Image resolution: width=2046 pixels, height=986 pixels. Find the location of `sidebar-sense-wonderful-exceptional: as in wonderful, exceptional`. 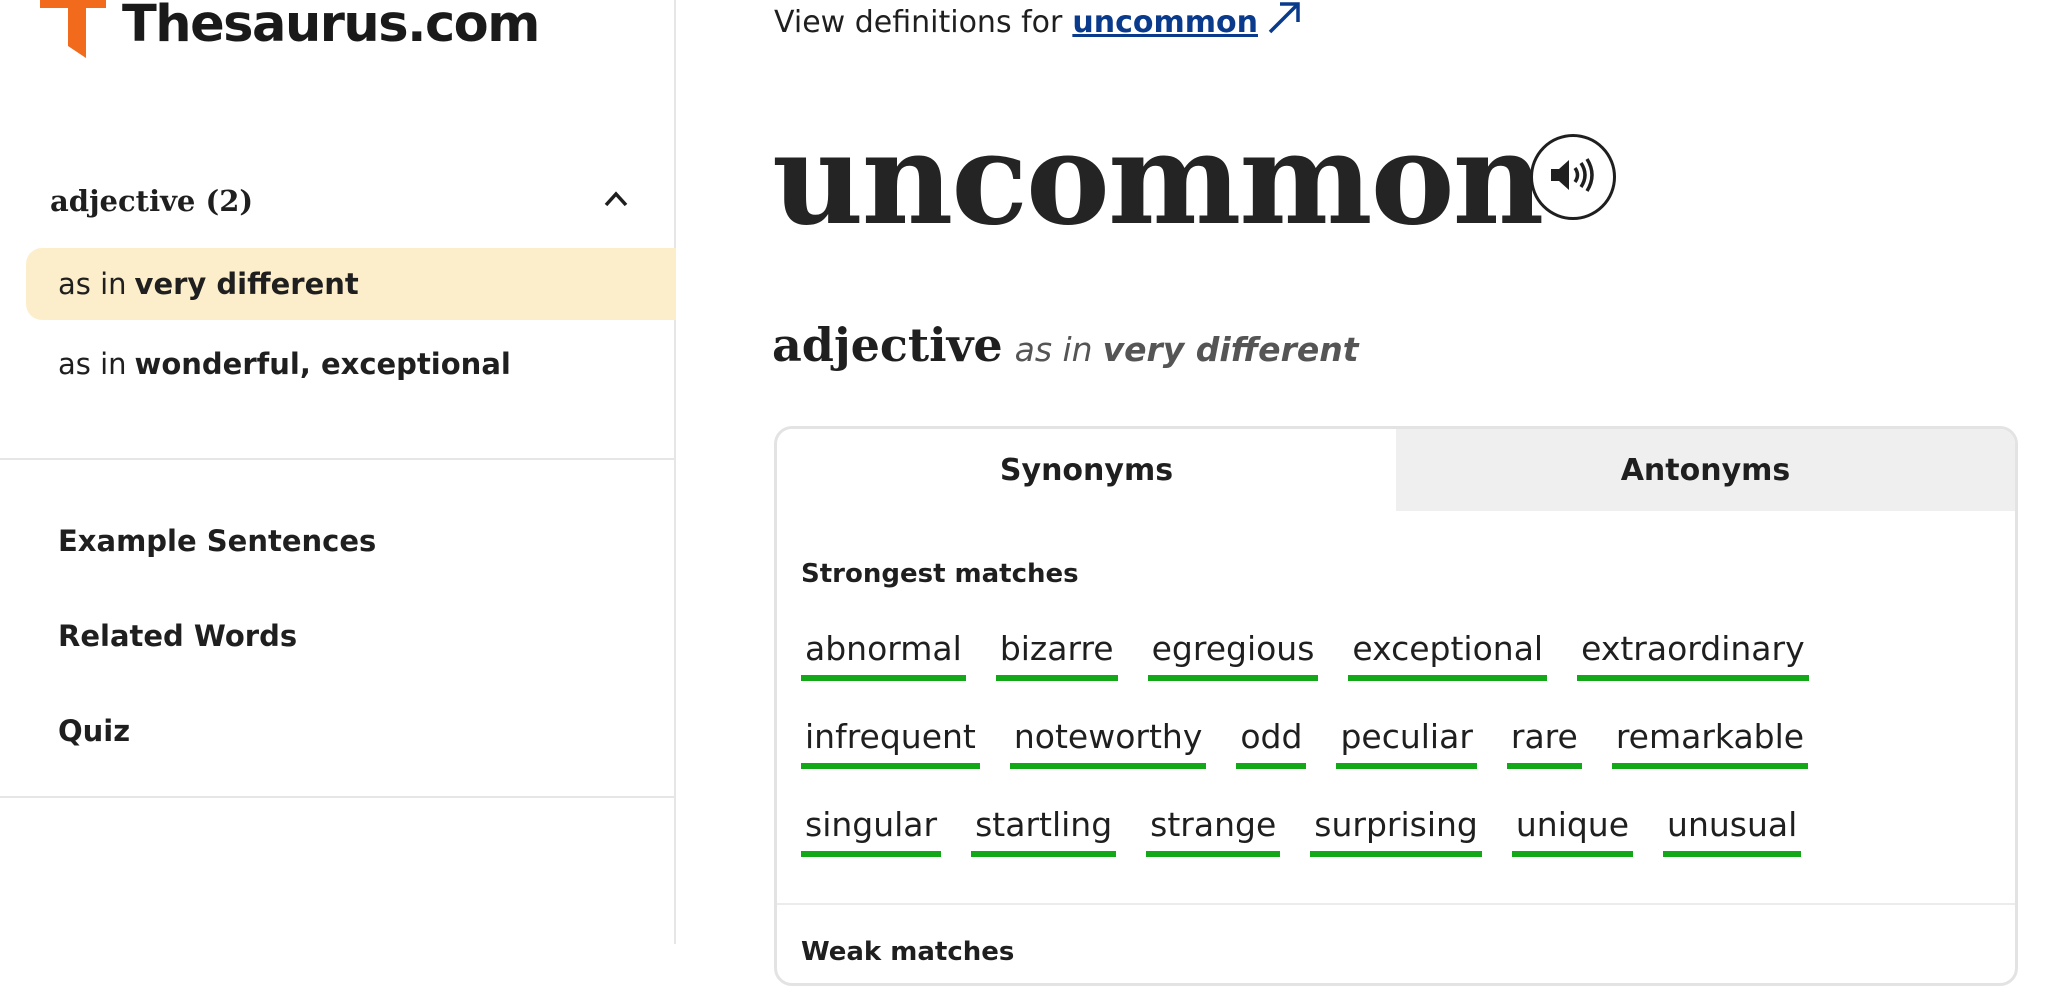

sidebar-sense-wonderful-exceptional: as in wonderful, exceptional is located at coordinates (351, 364).